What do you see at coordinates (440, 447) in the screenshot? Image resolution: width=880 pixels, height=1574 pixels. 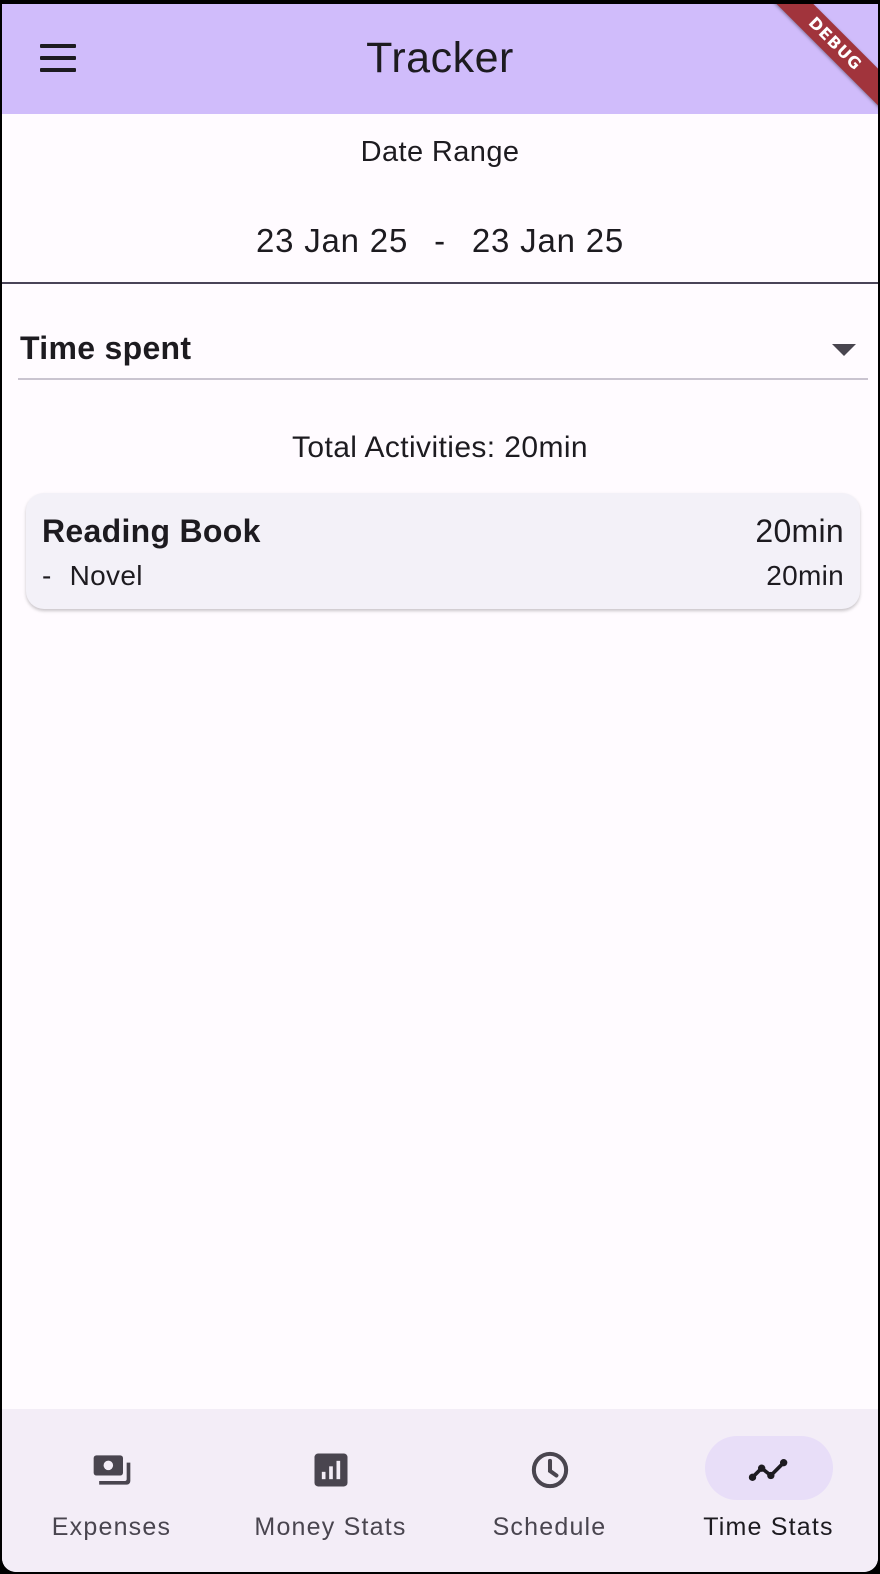 I see `total-activities: Total Activities: 20min` at bounding box center [440, 447].